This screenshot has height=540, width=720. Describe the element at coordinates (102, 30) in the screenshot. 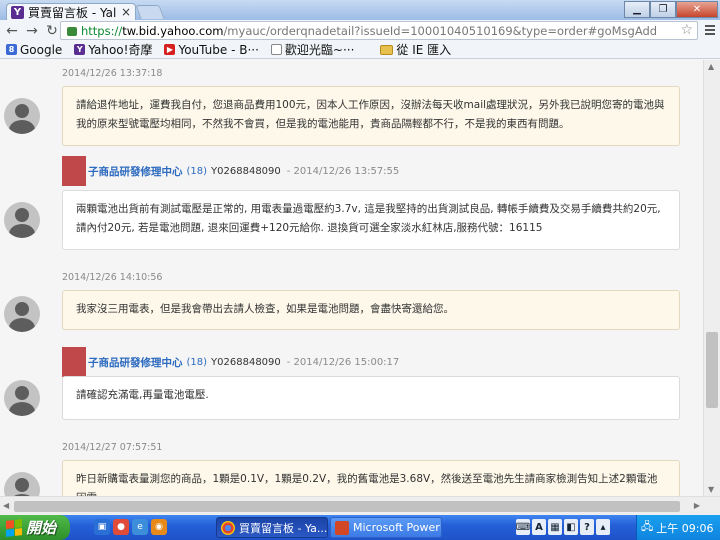

I see `url-scheme: https://` at that location.